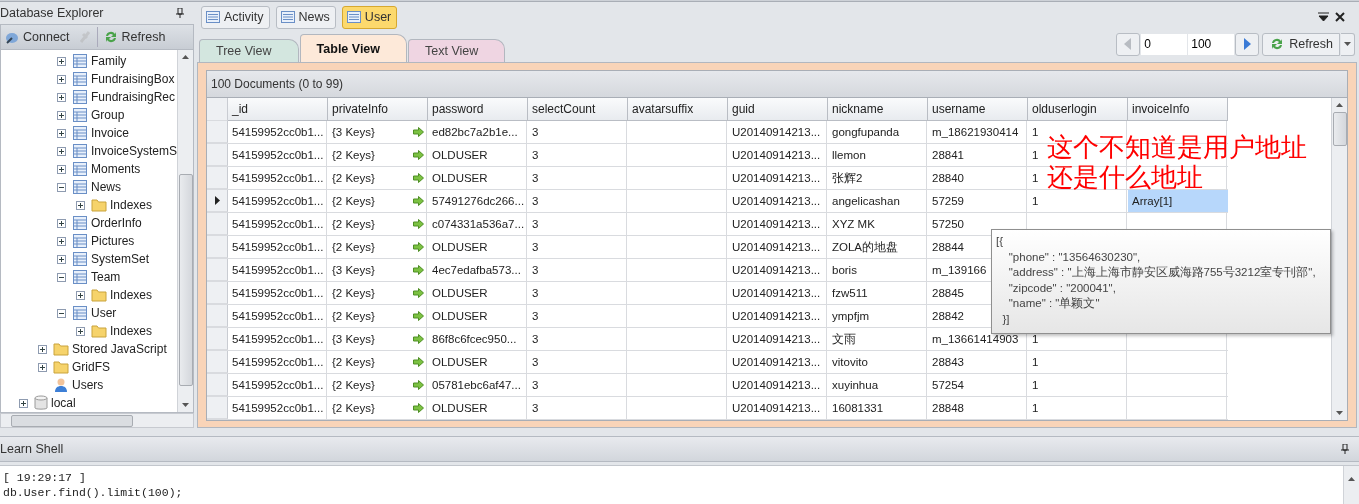 Image resolution: width=1359 pixels, height=504 pixels. Describe the element at coordinates (369, 17) in the screenshot. I see `document-tab: User` at that location.